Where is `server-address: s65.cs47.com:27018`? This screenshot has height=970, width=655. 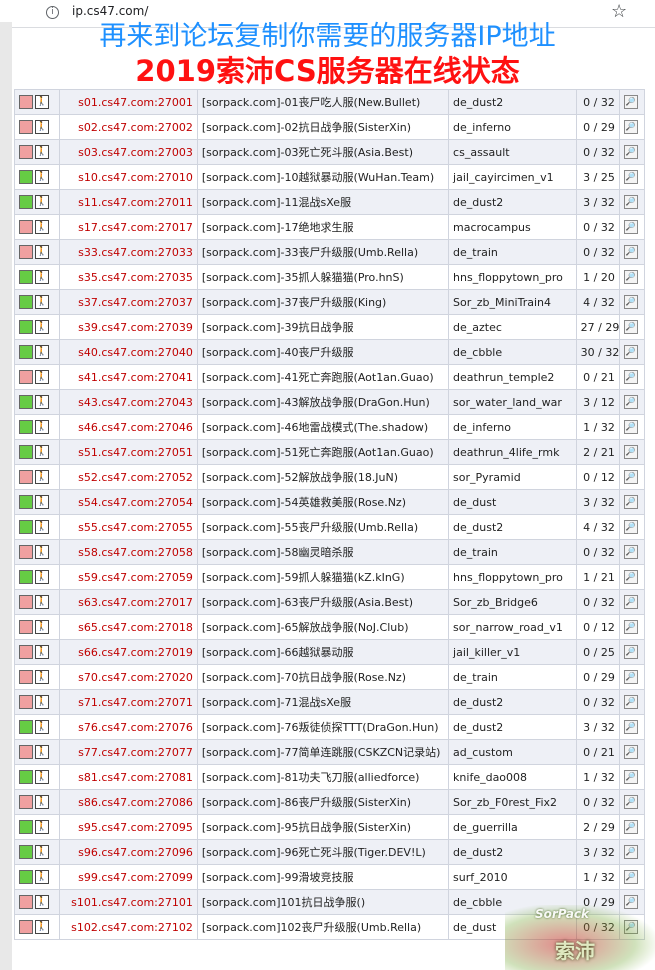
server-address: s65.cs47.com:27018 is located at coordinates (128, 627).